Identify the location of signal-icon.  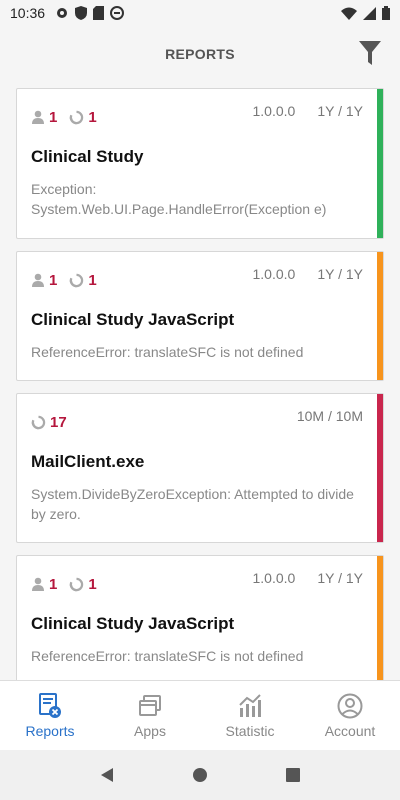
(369, 13).